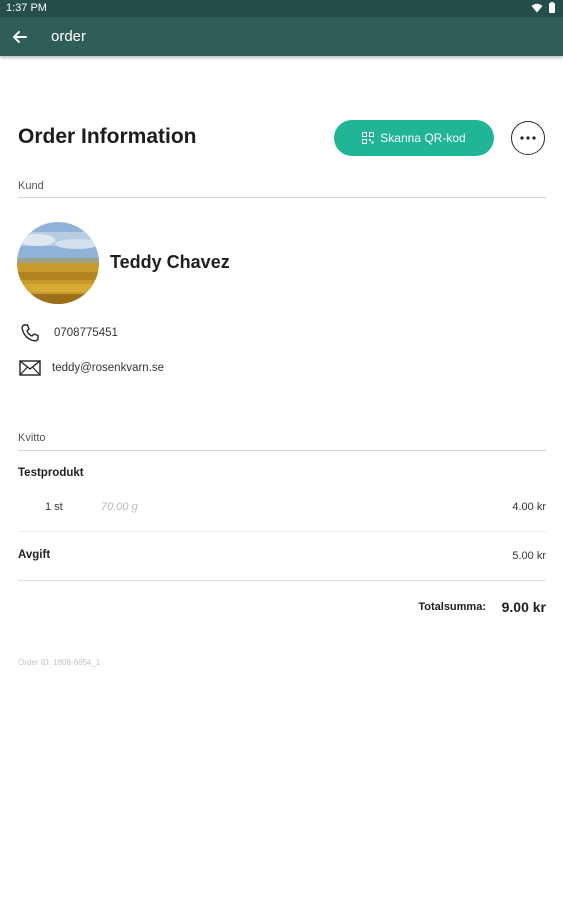 The height and width of the screenshot is (900, 563). Describe the element at coordinates (31, 186) in the screenshot. I see `customer-section-label: Kund` at that location.